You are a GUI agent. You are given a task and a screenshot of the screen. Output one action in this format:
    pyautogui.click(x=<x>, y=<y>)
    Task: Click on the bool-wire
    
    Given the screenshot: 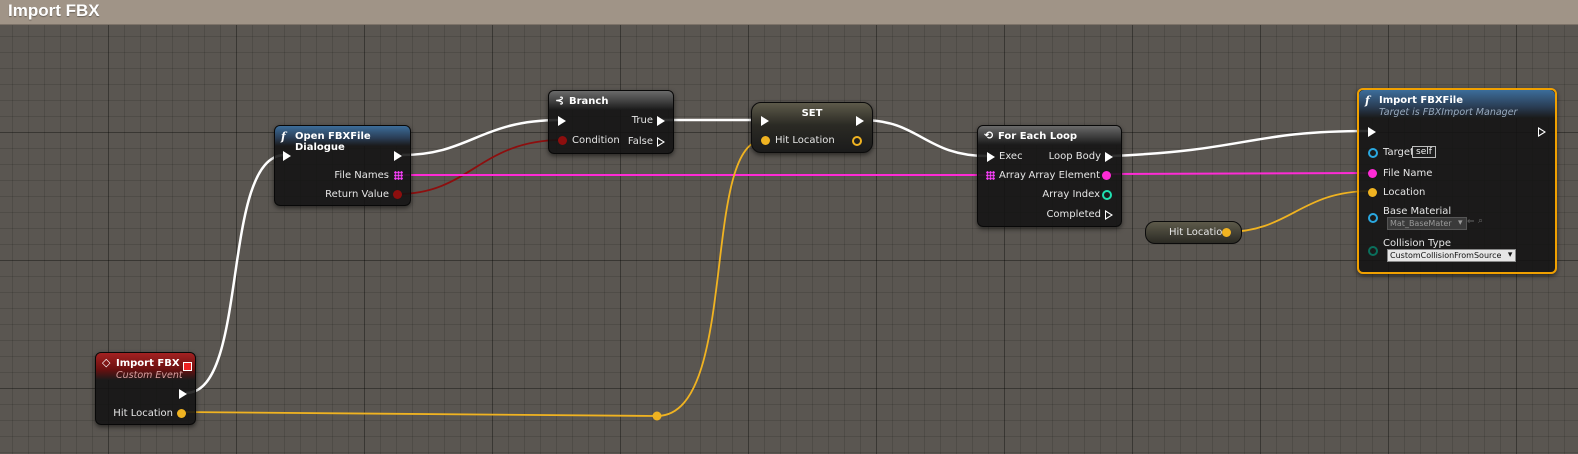 What is the action you would take?
    pyautogui.click(x=480, y=167)
    